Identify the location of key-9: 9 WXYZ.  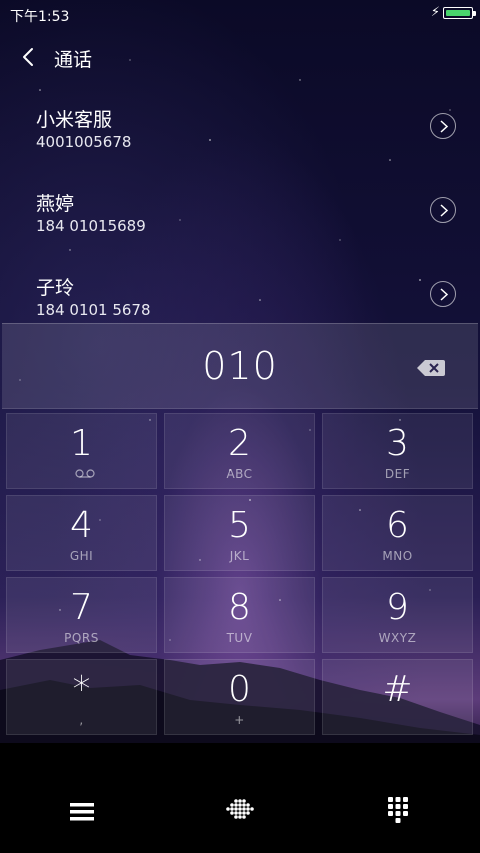
(397, 615).